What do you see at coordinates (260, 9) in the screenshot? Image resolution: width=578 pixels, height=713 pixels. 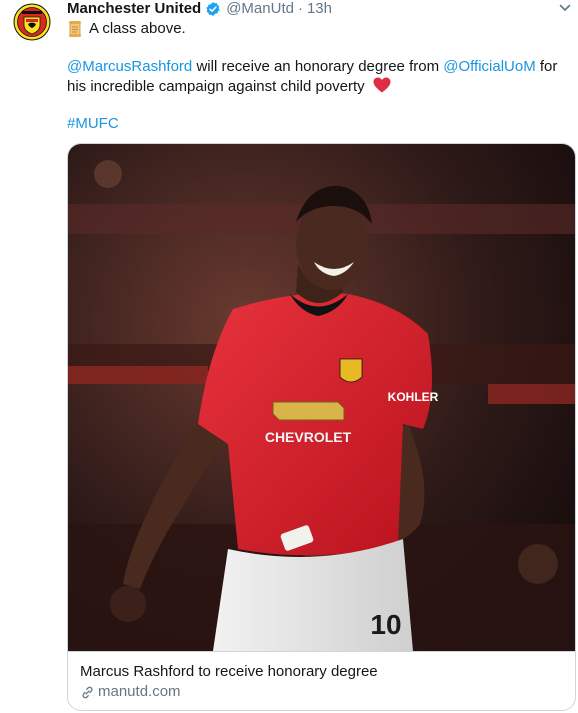 I see `author-handle: @ManUtd` at bounding box center [260, 9].